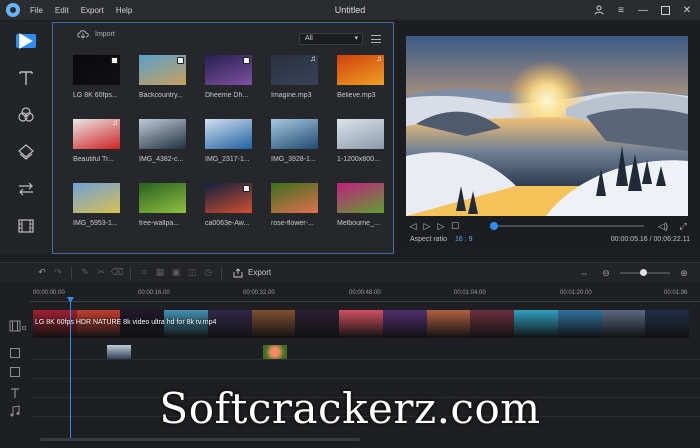  Describe the element at coordinates (621, 10) in the screenshot. I see `menu-icon: ≡` at that location.